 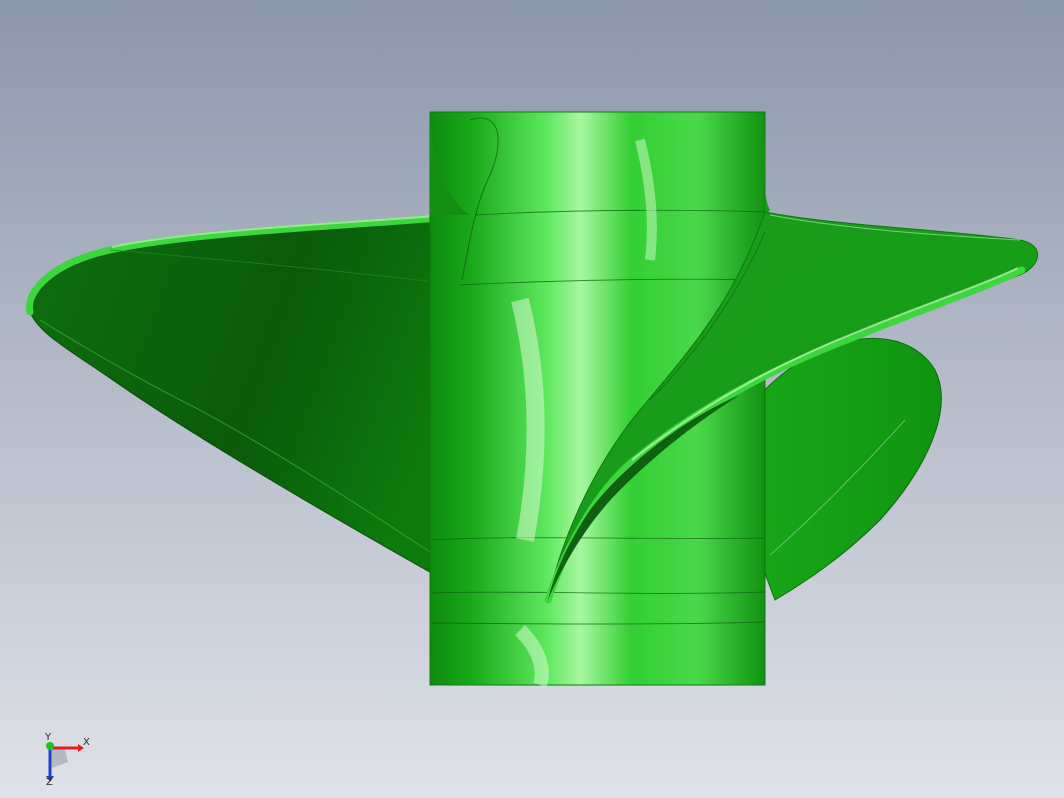 What do you see at coordinates (48, 737) in the screenshot?
I see `triad-y-label: Y` at bounding box center [48, 737].